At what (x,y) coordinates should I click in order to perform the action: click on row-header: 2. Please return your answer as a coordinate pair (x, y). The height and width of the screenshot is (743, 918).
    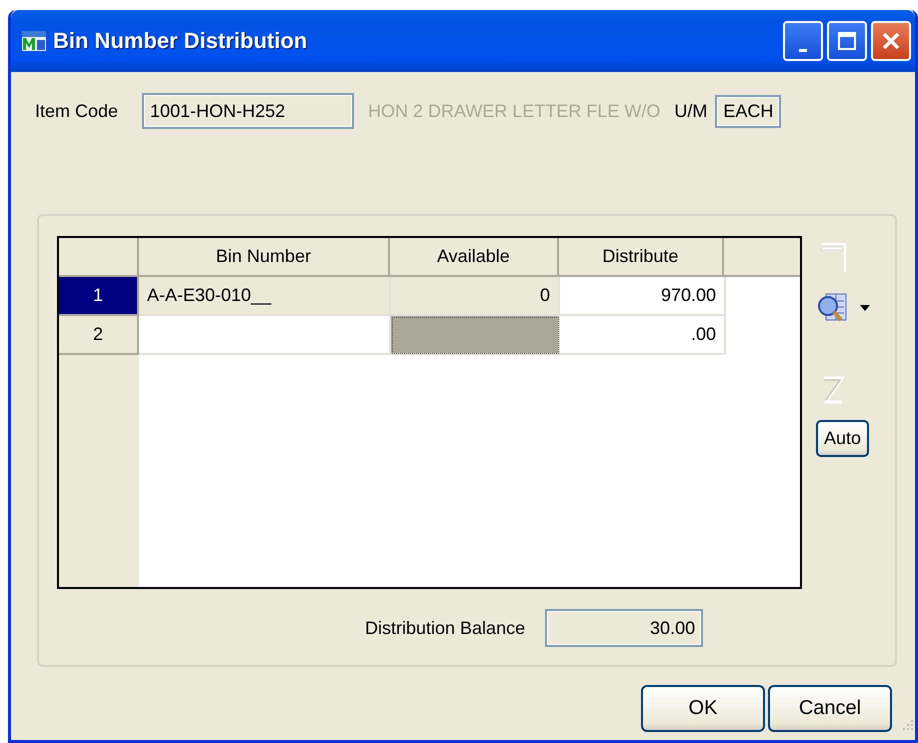
    Looking at the image, I should click on (99, 335).